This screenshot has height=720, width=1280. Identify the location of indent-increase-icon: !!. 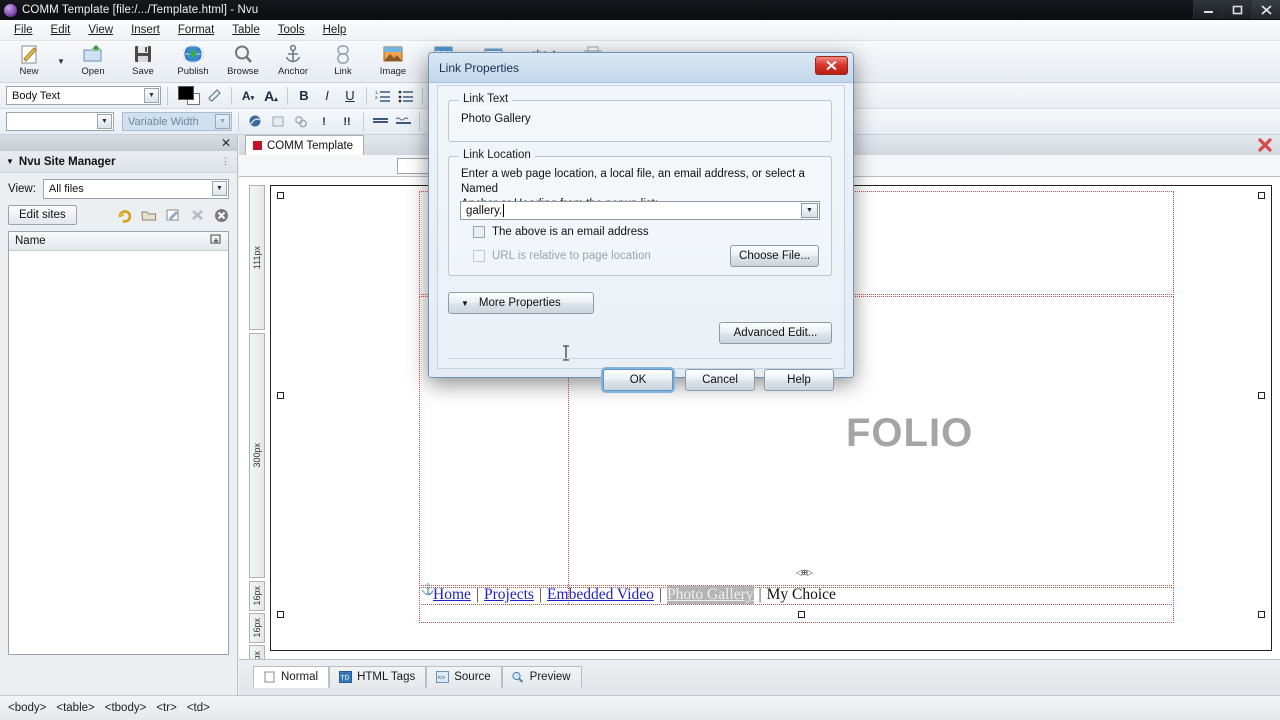
(347, 122).